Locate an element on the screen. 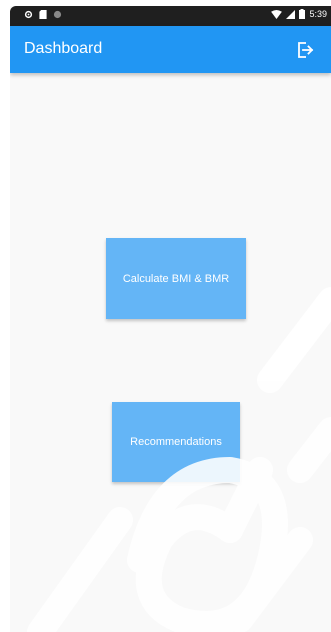 This screenshot has width=331, height=632. status-bar: 5:39 is located at coordinates (170, 16).